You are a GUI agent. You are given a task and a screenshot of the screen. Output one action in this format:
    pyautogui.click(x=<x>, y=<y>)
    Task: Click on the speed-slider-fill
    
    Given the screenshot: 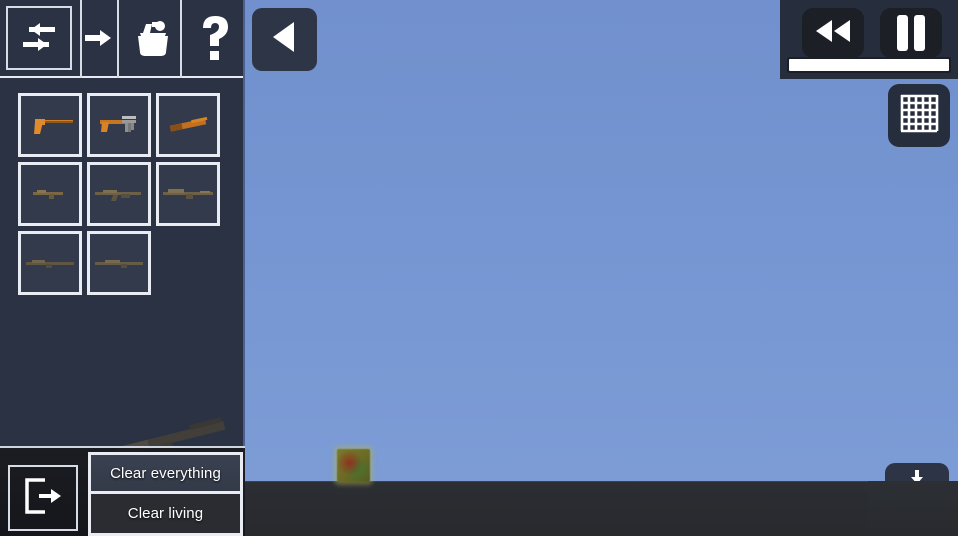 What is the action you would take?
    pyautogui.click(x=869, y=65)
    